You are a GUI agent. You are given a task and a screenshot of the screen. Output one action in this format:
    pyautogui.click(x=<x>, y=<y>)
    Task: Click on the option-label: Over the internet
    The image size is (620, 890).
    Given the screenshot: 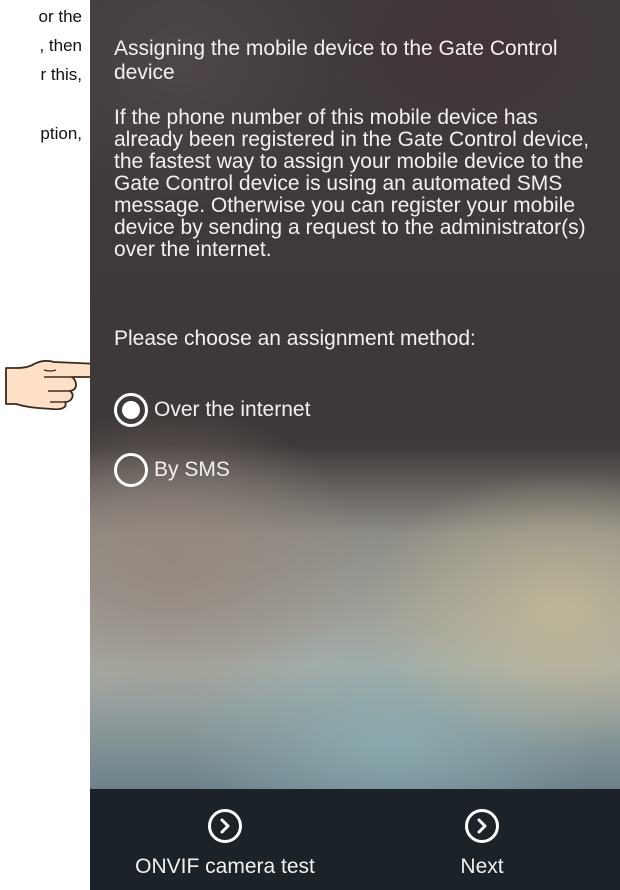 What is the action you would take?
    pyautogui.click(x=232, y=409)
    